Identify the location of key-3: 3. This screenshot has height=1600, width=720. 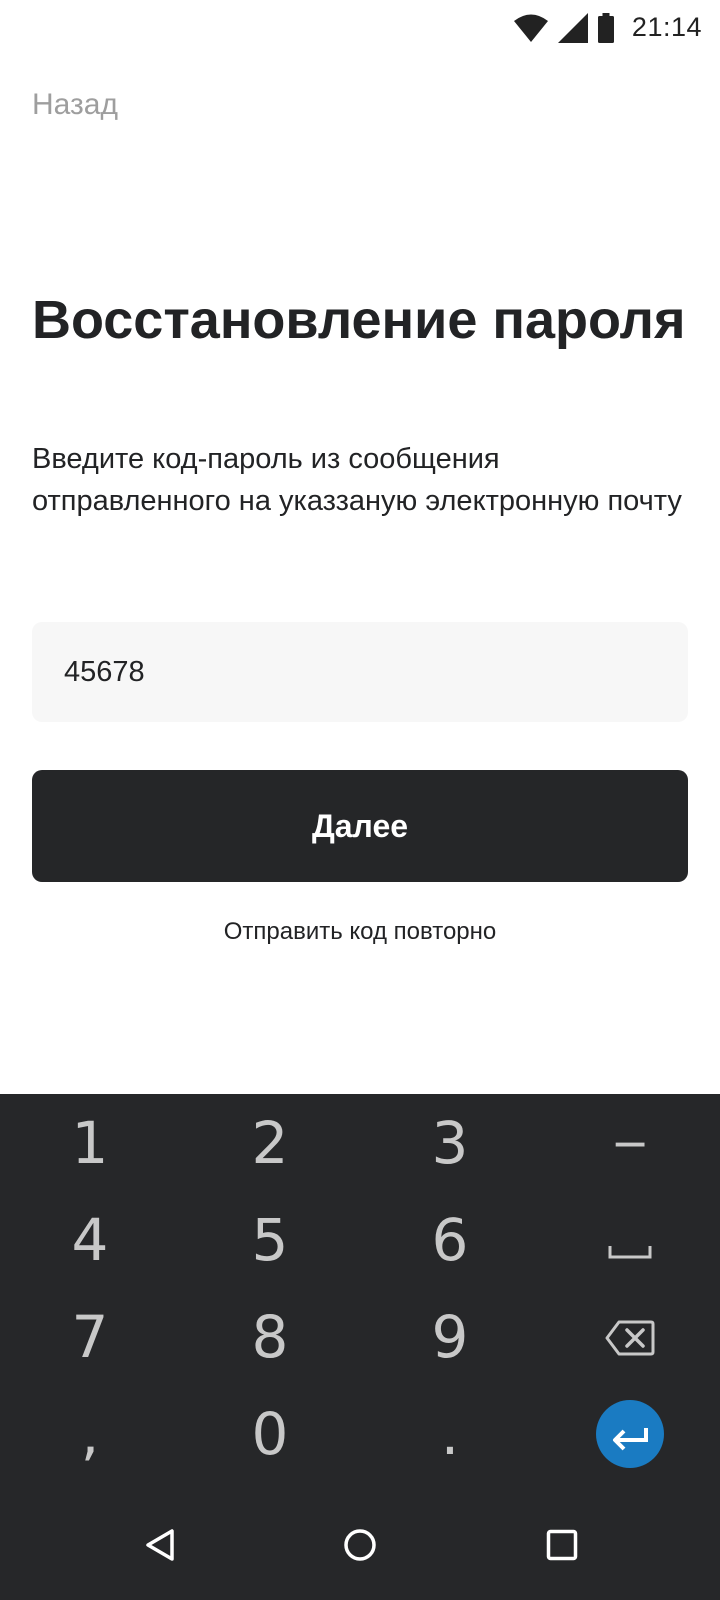
(450, 1142).